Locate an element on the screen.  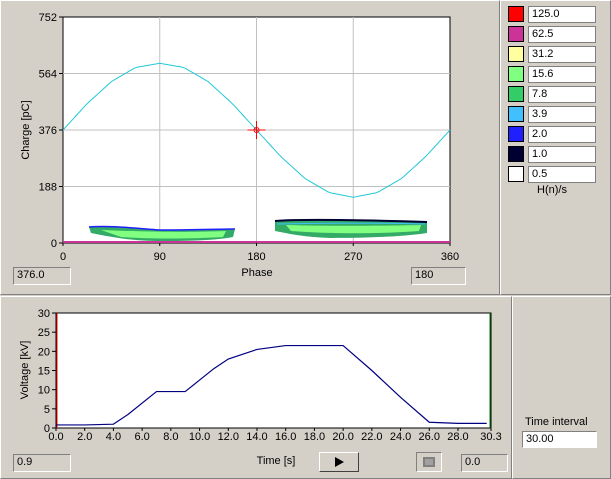
x-tick-label: 10.0 is located at coordinates (199, 437).